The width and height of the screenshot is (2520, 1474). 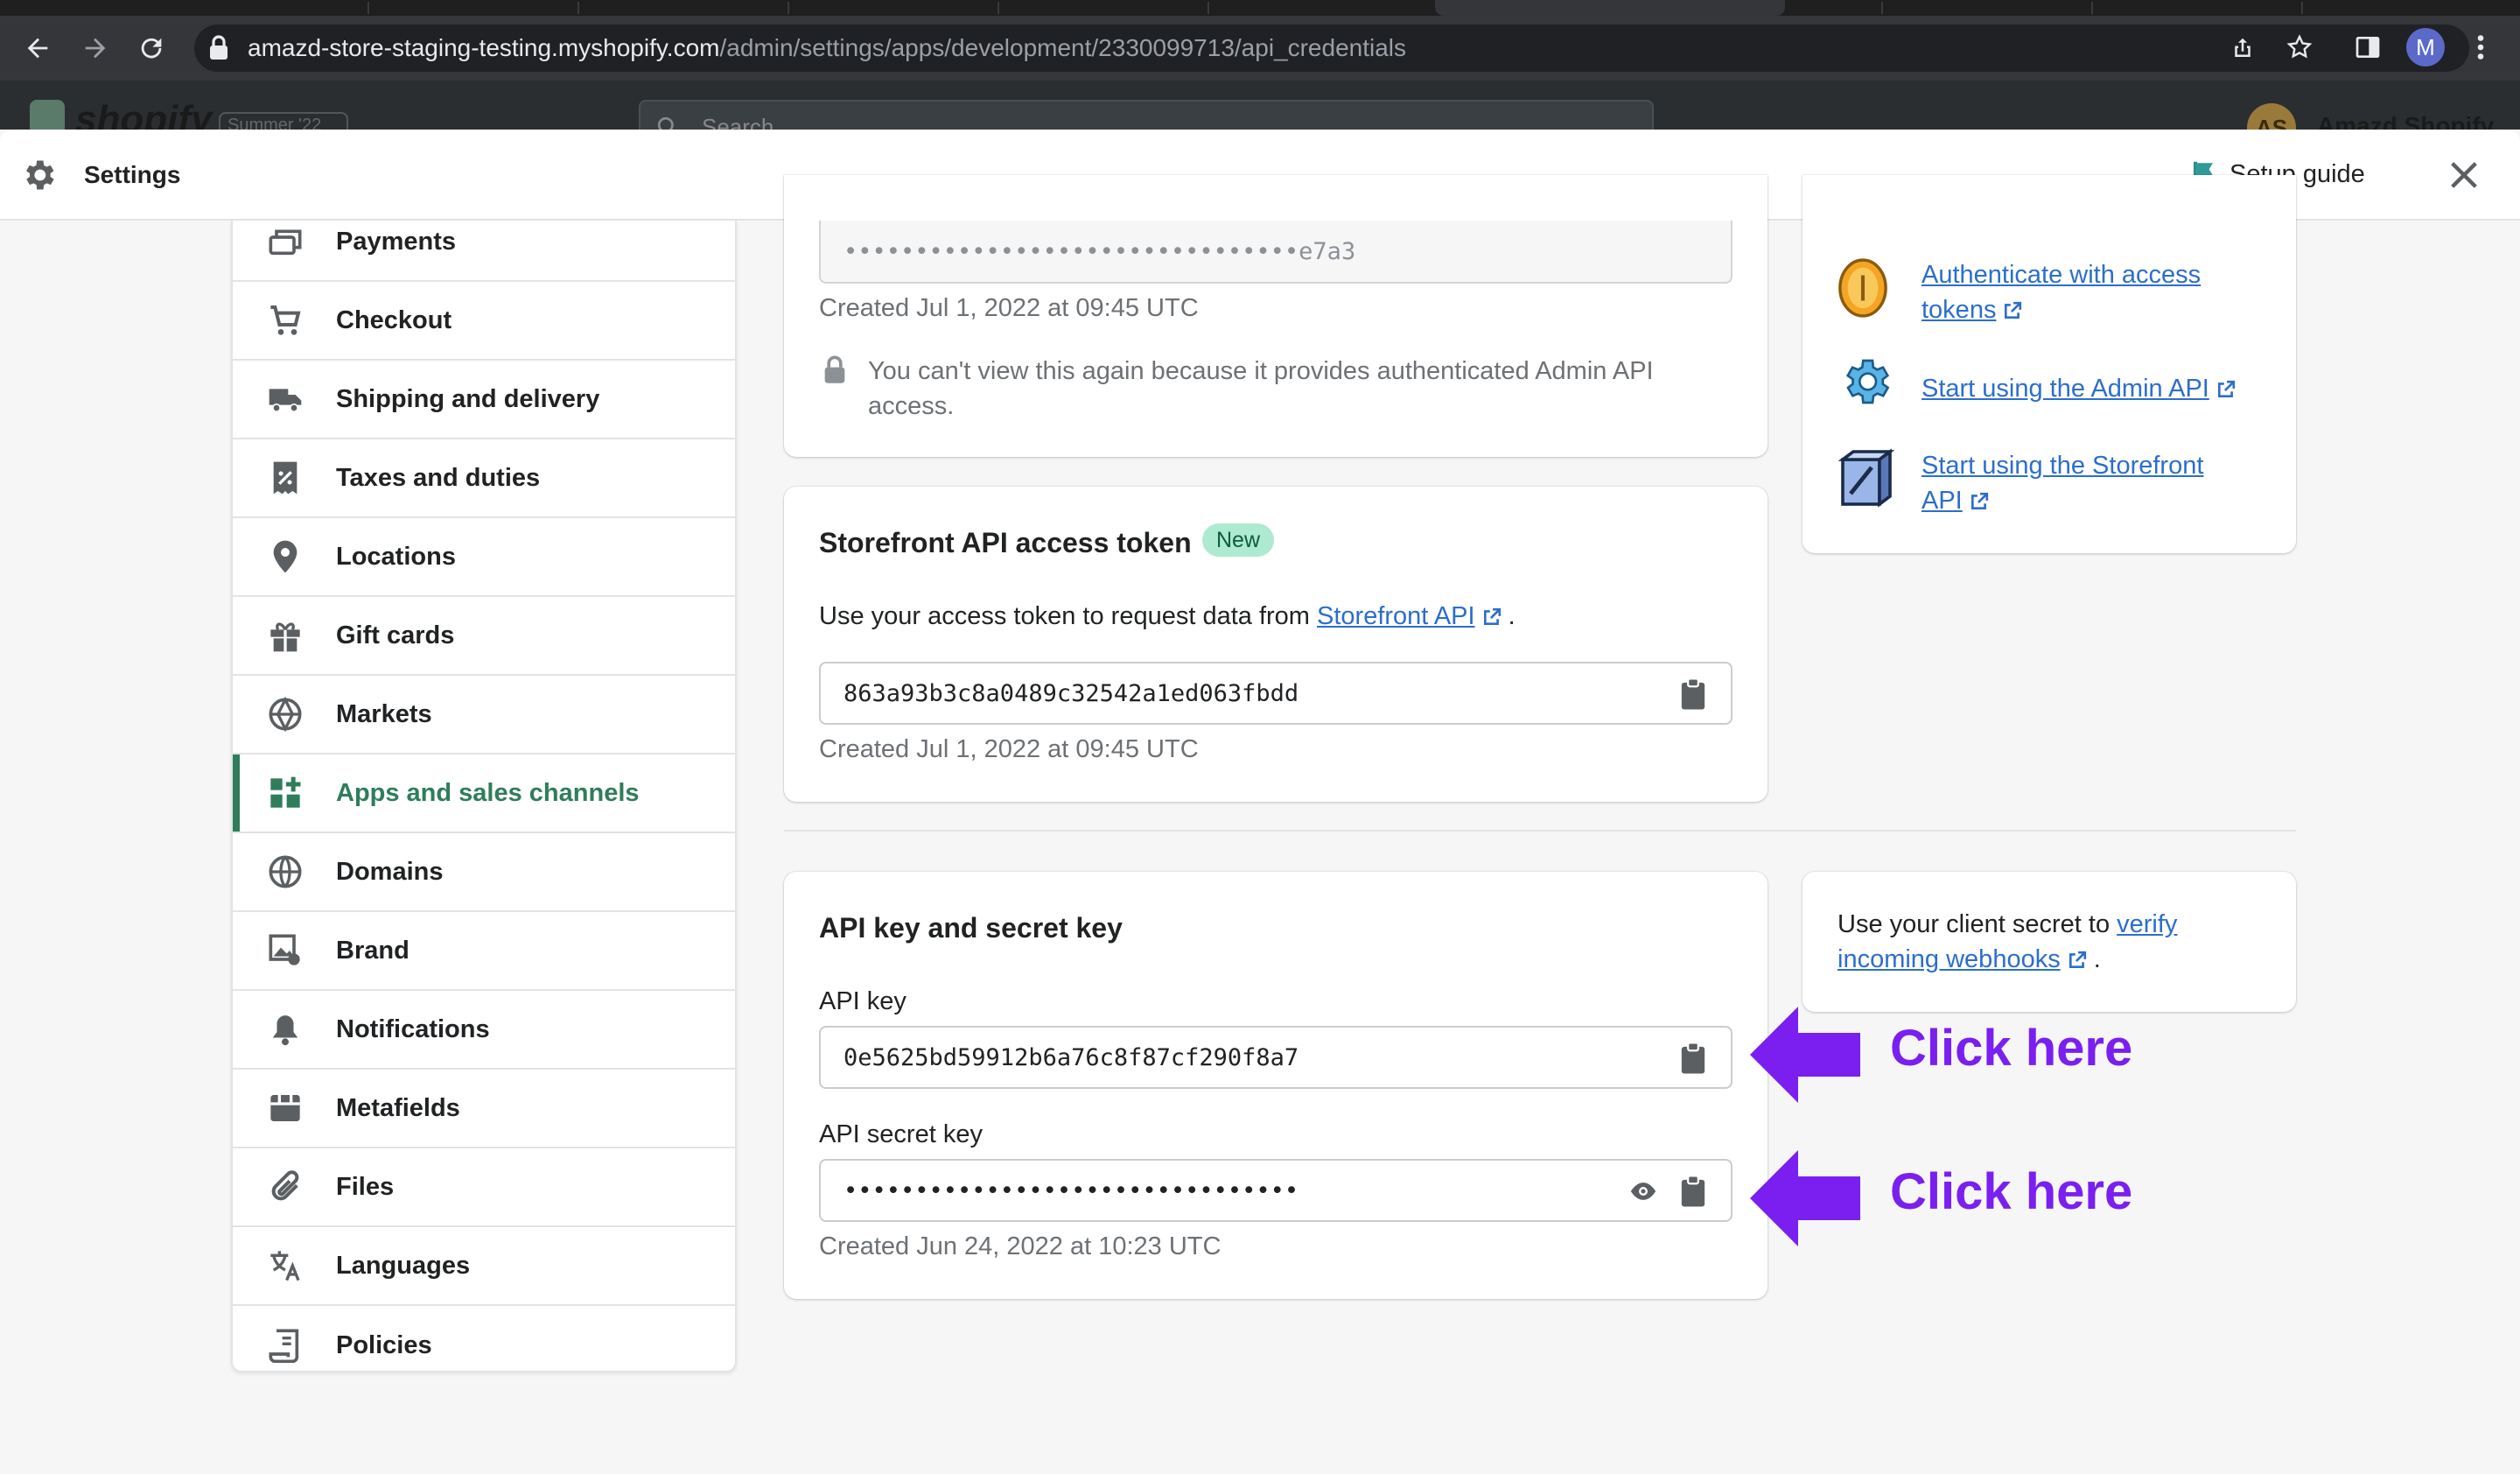 I want to click on api-secret-field: ••••••••••••••••••••••••••••••••, so click(x=1275, y=1190).